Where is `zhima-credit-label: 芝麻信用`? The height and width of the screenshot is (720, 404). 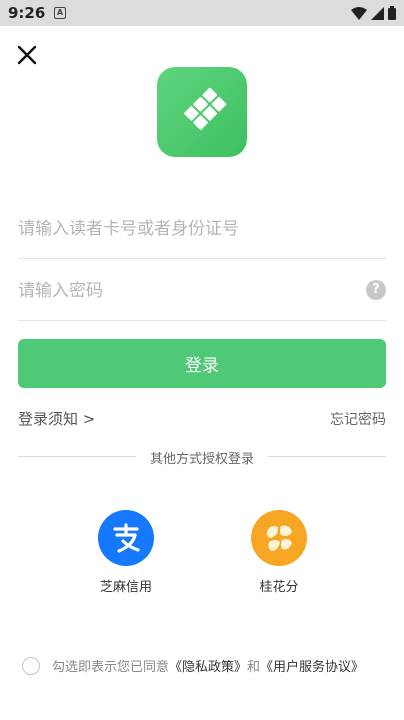
zhima-credit-label: 芝麻信用 is located at coordinates (125, 587).